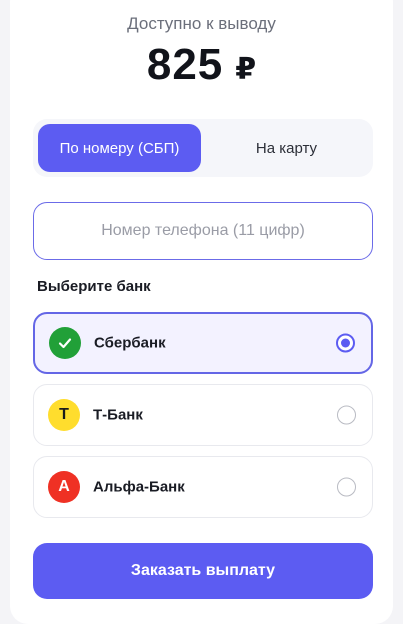  I want to click on radio-alfabank, so click(346, 487).